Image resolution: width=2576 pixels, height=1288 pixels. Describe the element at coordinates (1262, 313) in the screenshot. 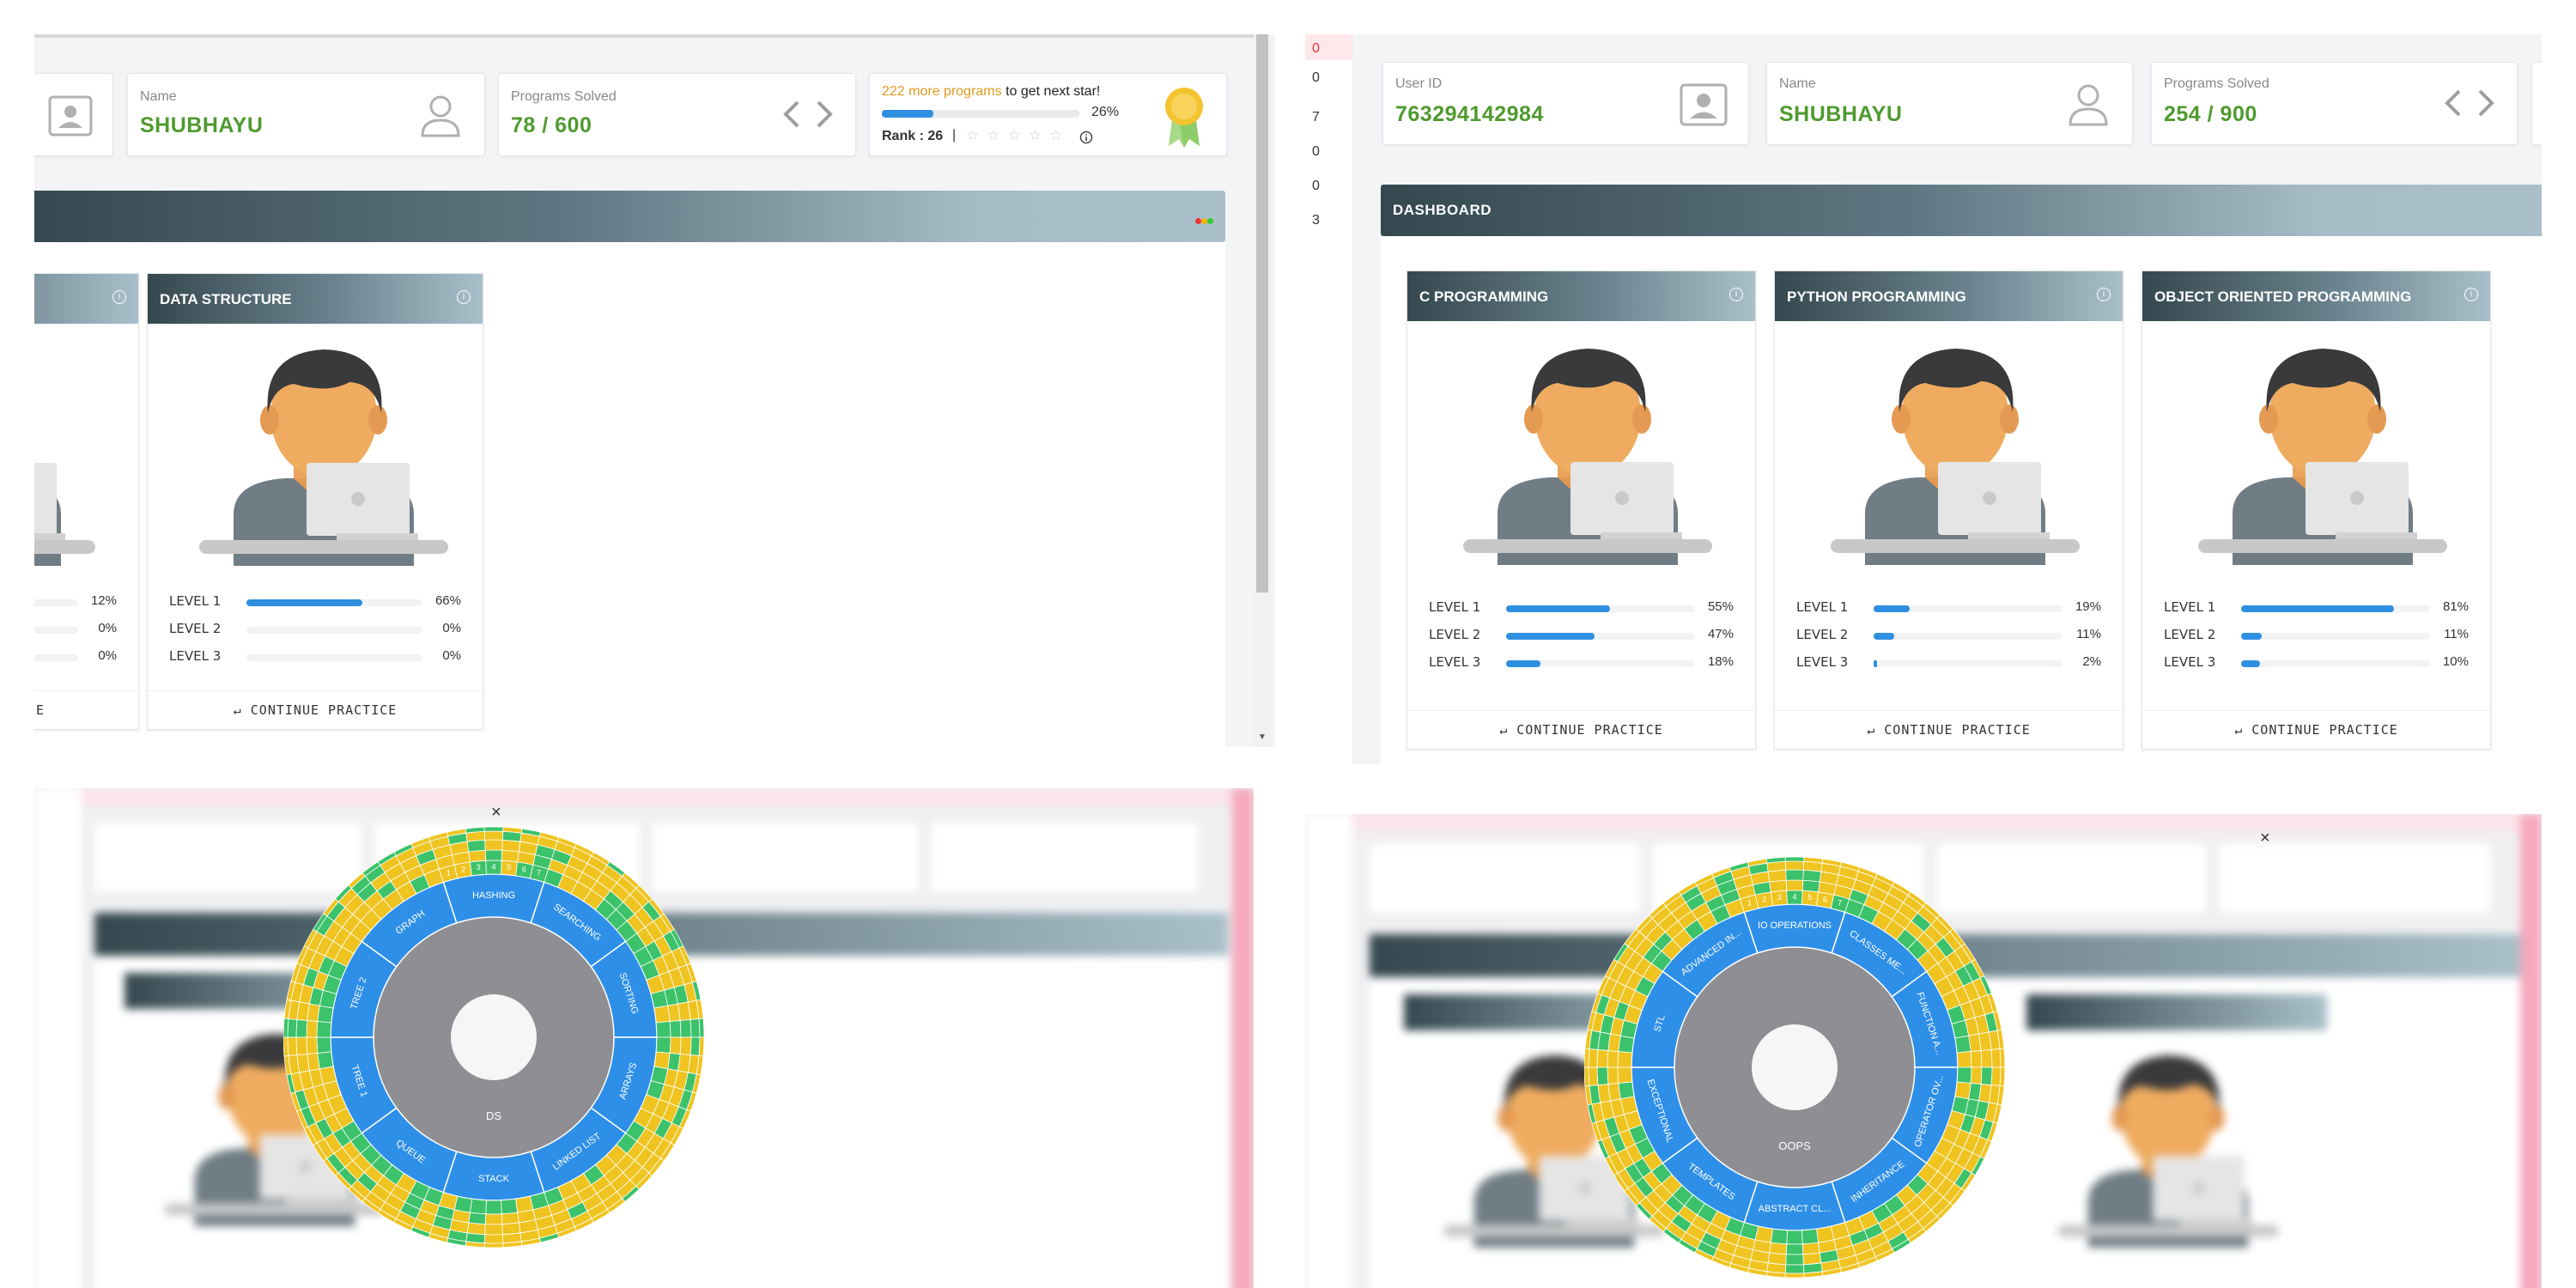

I see `scrollbar-thumb` at that location.